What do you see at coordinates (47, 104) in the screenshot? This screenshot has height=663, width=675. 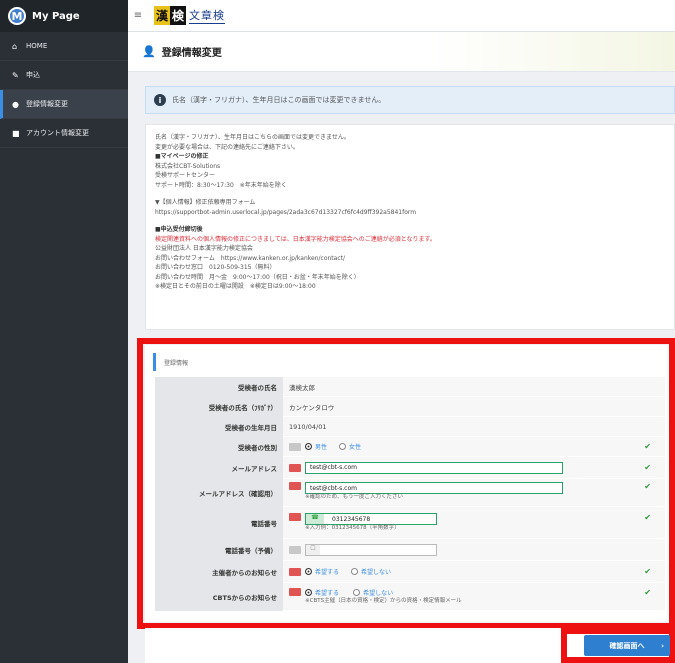 I see `sidebar-item-label: 登録情報変更` at bounding box center [47, 104].